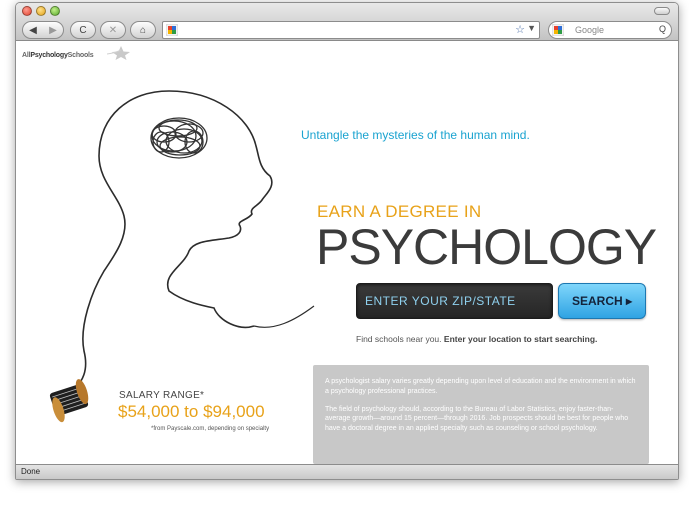 This screenshot has width=689, height=506. What do you see at coordinates (49, 55) in the screenshot?
I see `logo-middle: Psychology` at bounding box center [49, 55].